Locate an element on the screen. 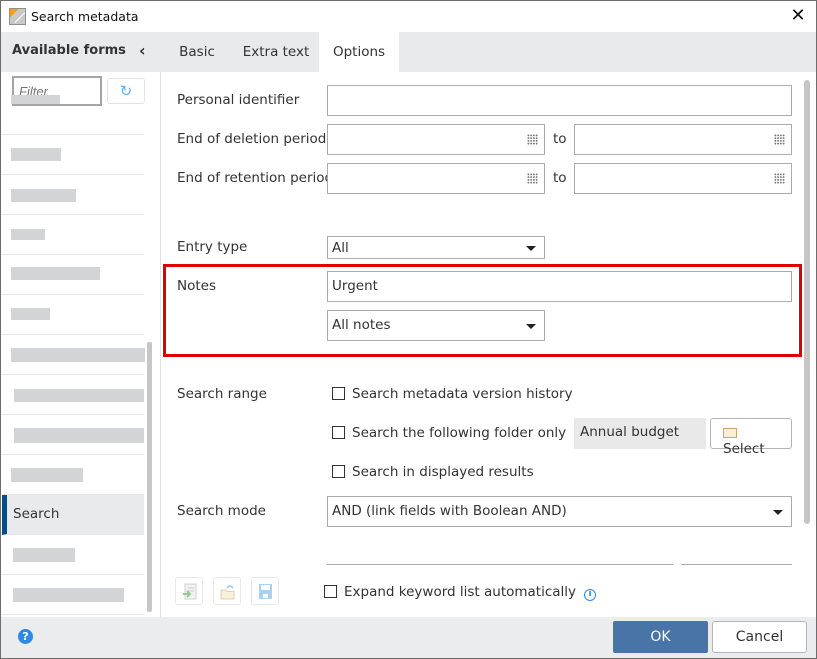 Image resolution: width=817 pixels, height=659 pixels. save-icon is located at coordinates (265, 591).